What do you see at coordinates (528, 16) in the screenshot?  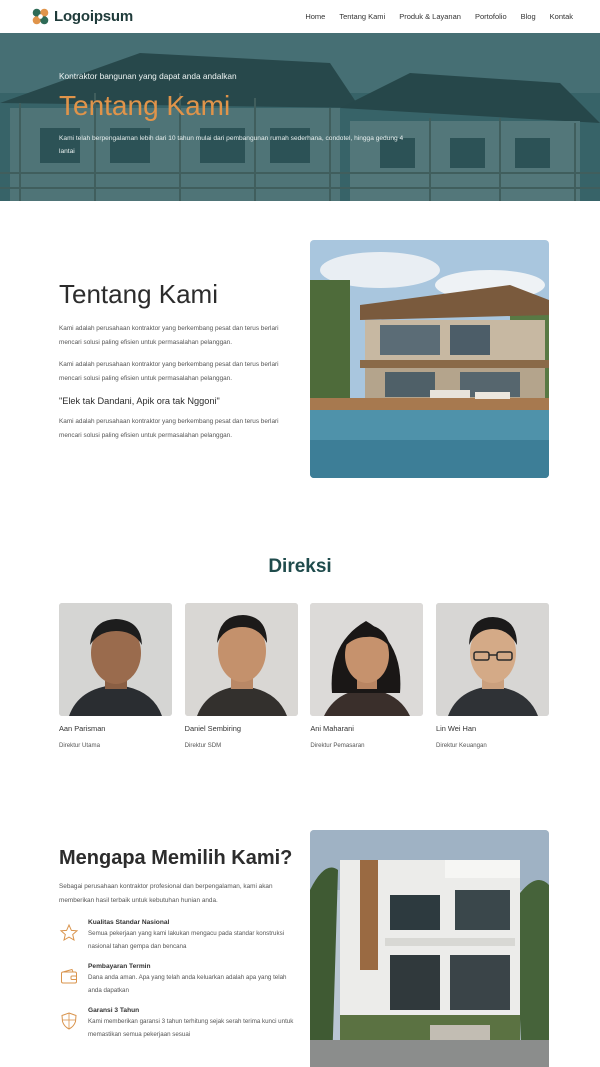 I see `nav-blog: Blog` at bounding box center [528, 16].